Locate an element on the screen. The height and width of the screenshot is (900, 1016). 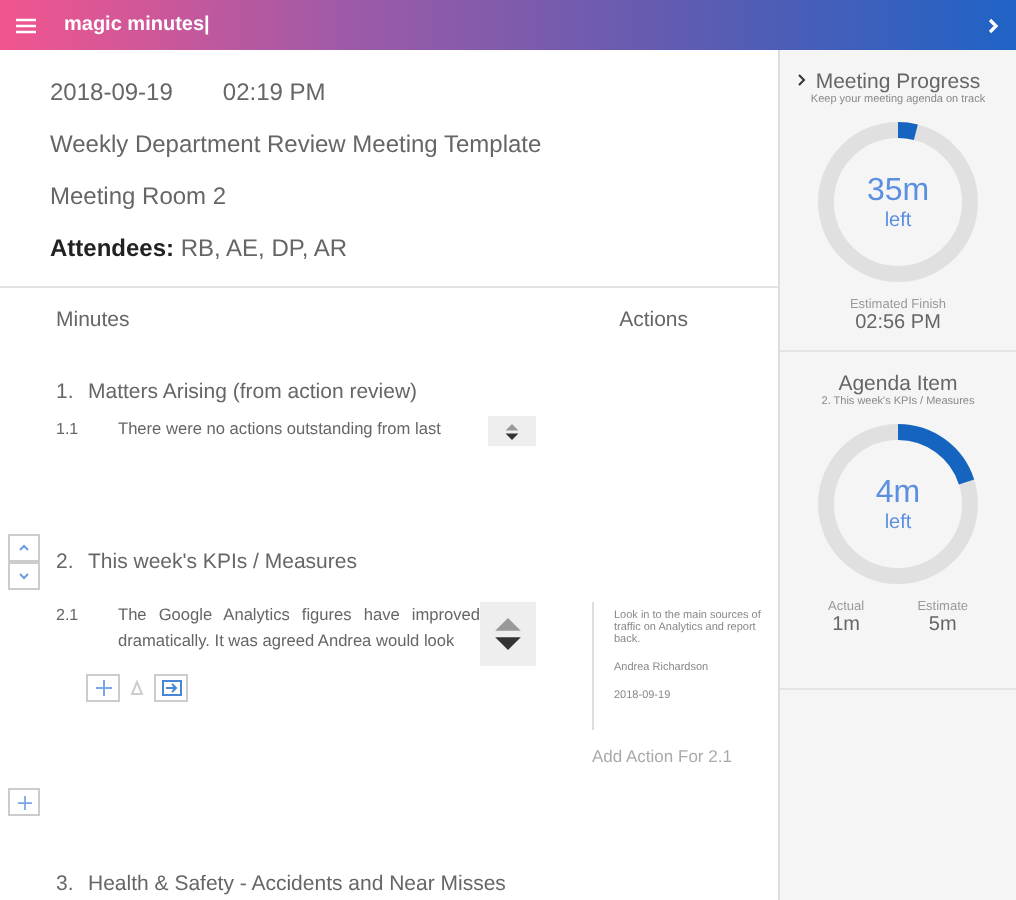
time-left-value: 35m is located at coordinates (898, 191).